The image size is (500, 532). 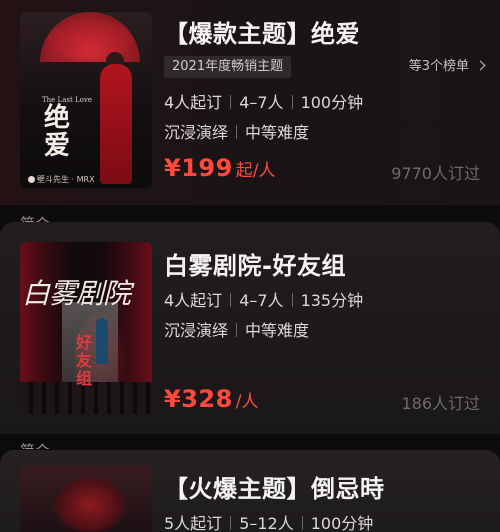 What do you see at coordinates (440, 403) in the screenshot?
I see `order-count: 186人订过` at bounding box center [440, 403].